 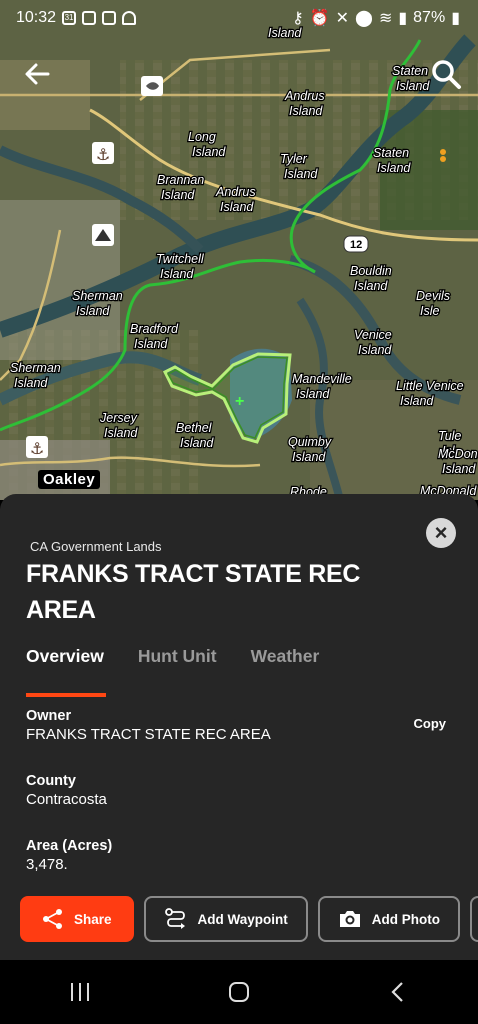 I want to click on signal-icon: ▮, so click(x=403, y=18).